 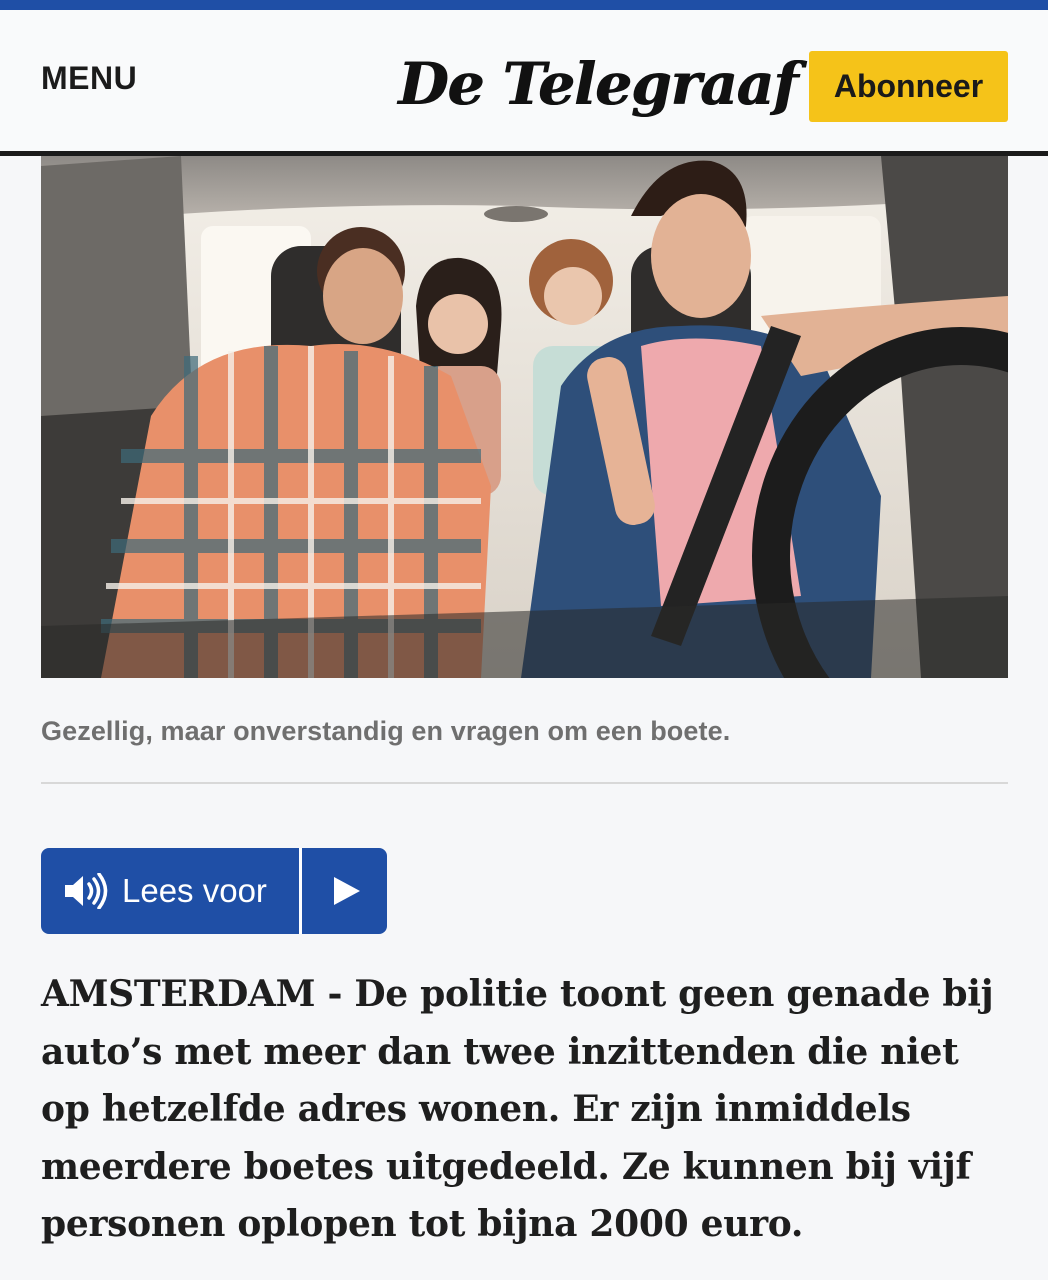 I want to click on speaker-icon, so click(x=86, y=891).